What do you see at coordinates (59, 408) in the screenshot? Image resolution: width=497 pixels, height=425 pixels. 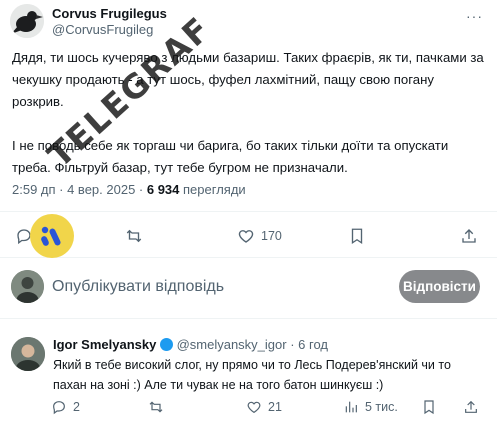 I see `reply-icon` at bounding box center [59, 408].